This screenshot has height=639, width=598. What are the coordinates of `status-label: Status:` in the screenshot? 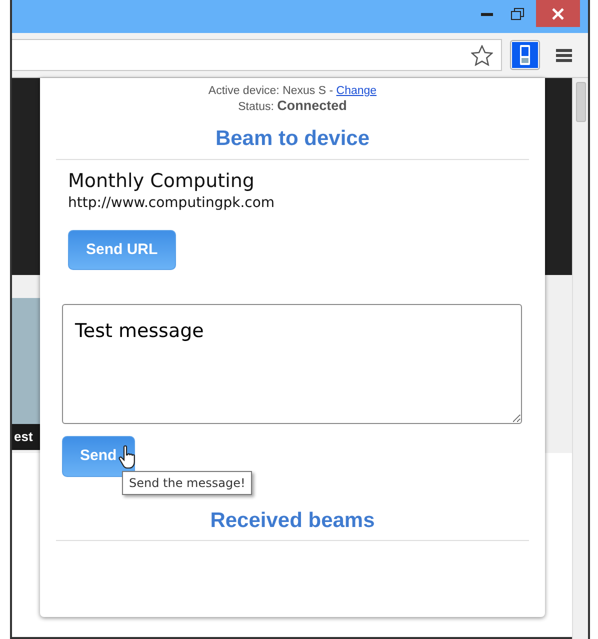 It's located at (256, 107).